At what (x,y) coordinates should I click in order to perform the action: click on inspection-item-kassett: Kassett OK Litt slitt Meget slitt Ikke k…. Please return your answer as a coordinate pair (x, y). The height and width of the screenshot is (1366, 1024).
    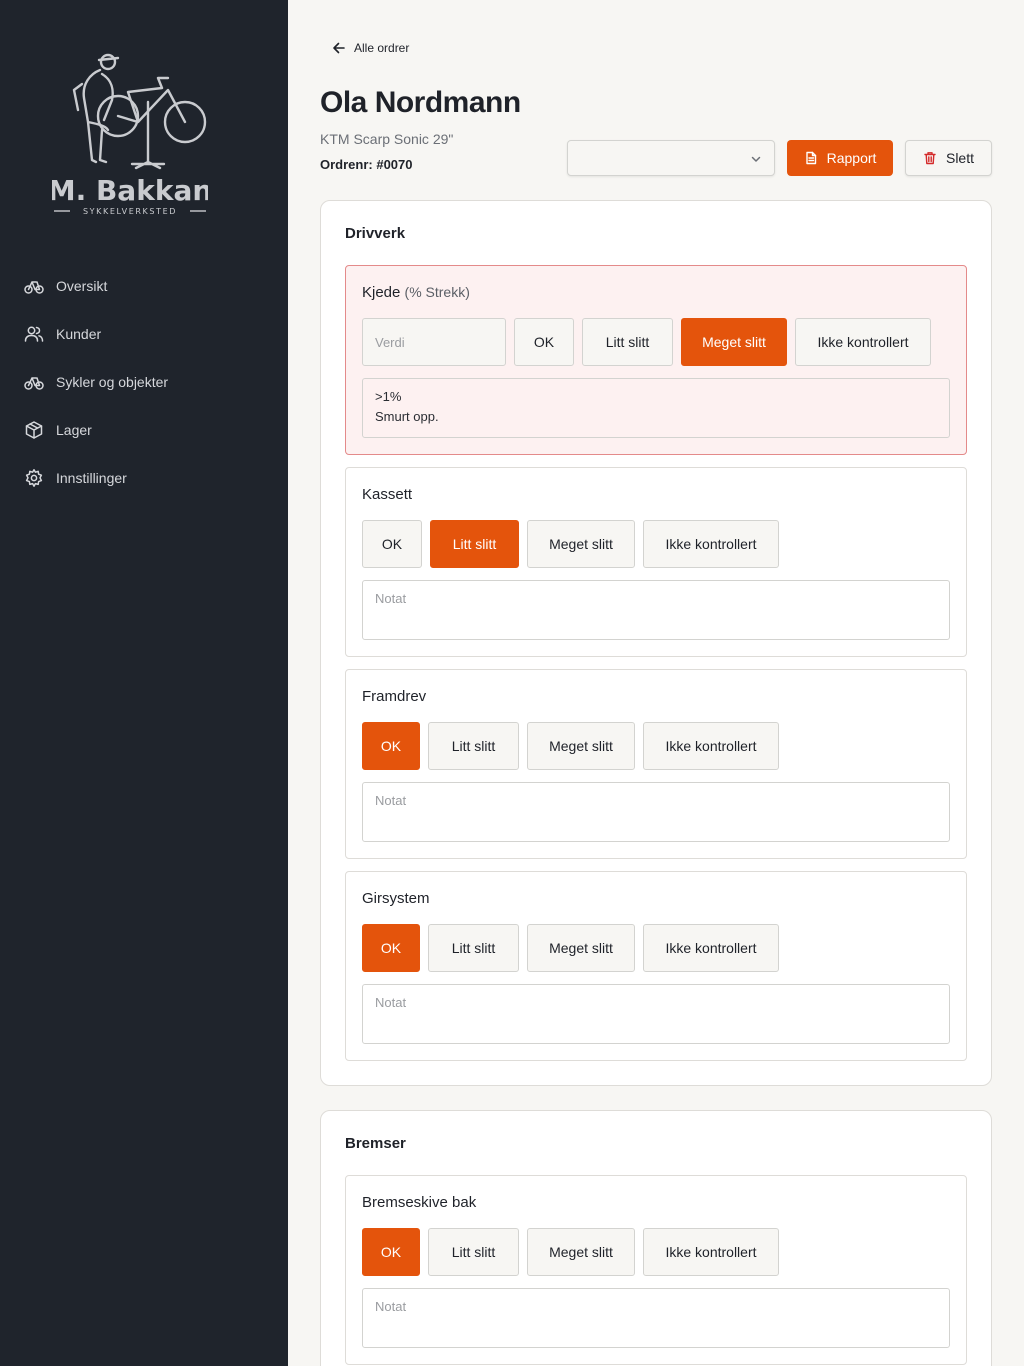
    Looking at the image, I should click on (656, 562).